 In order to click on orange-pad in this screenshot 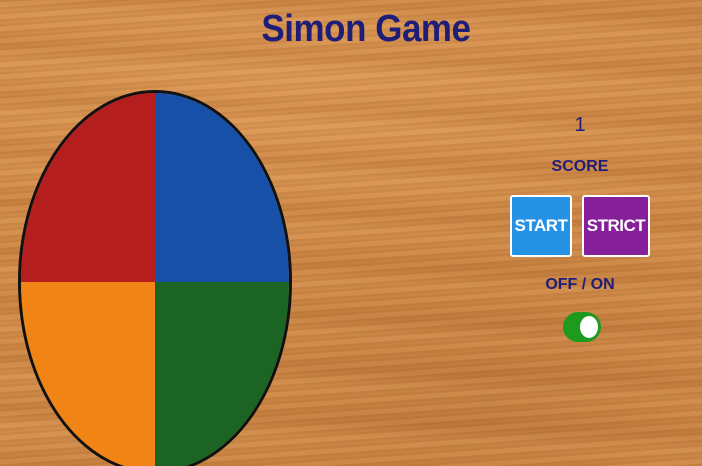, I will do `click(88, 374)`.